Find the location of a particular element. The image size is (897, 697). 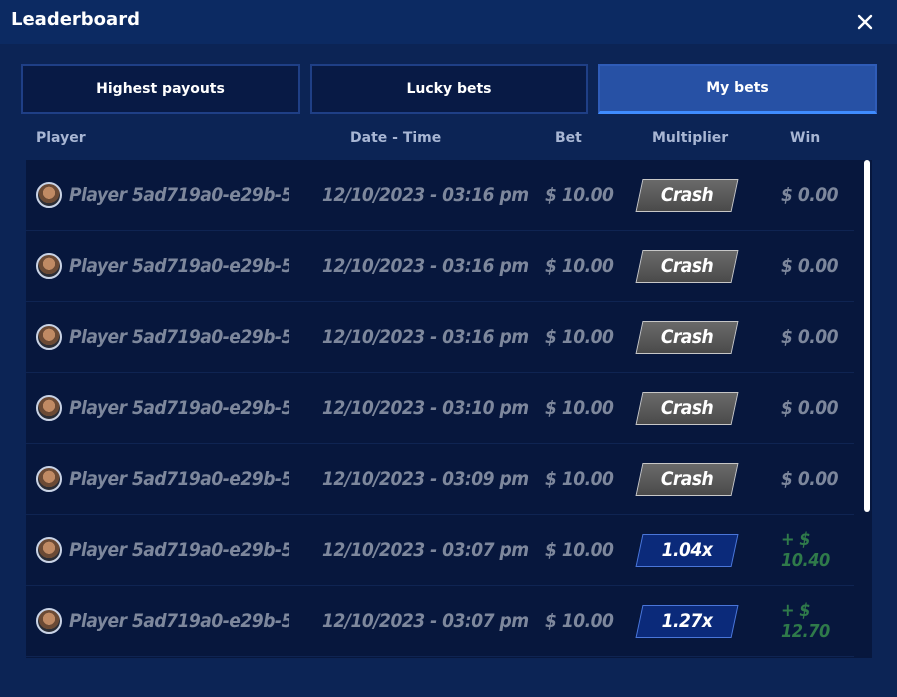

multiplier-badge: 1.04x is located at coordinates (687, 550).